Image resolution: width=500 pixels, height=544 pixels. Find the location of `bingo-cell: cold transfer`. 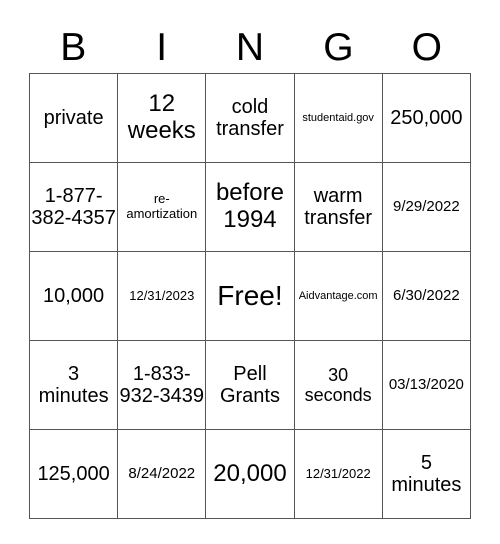

bingo-cell: cold transfer is located at coordinates (250, 118).